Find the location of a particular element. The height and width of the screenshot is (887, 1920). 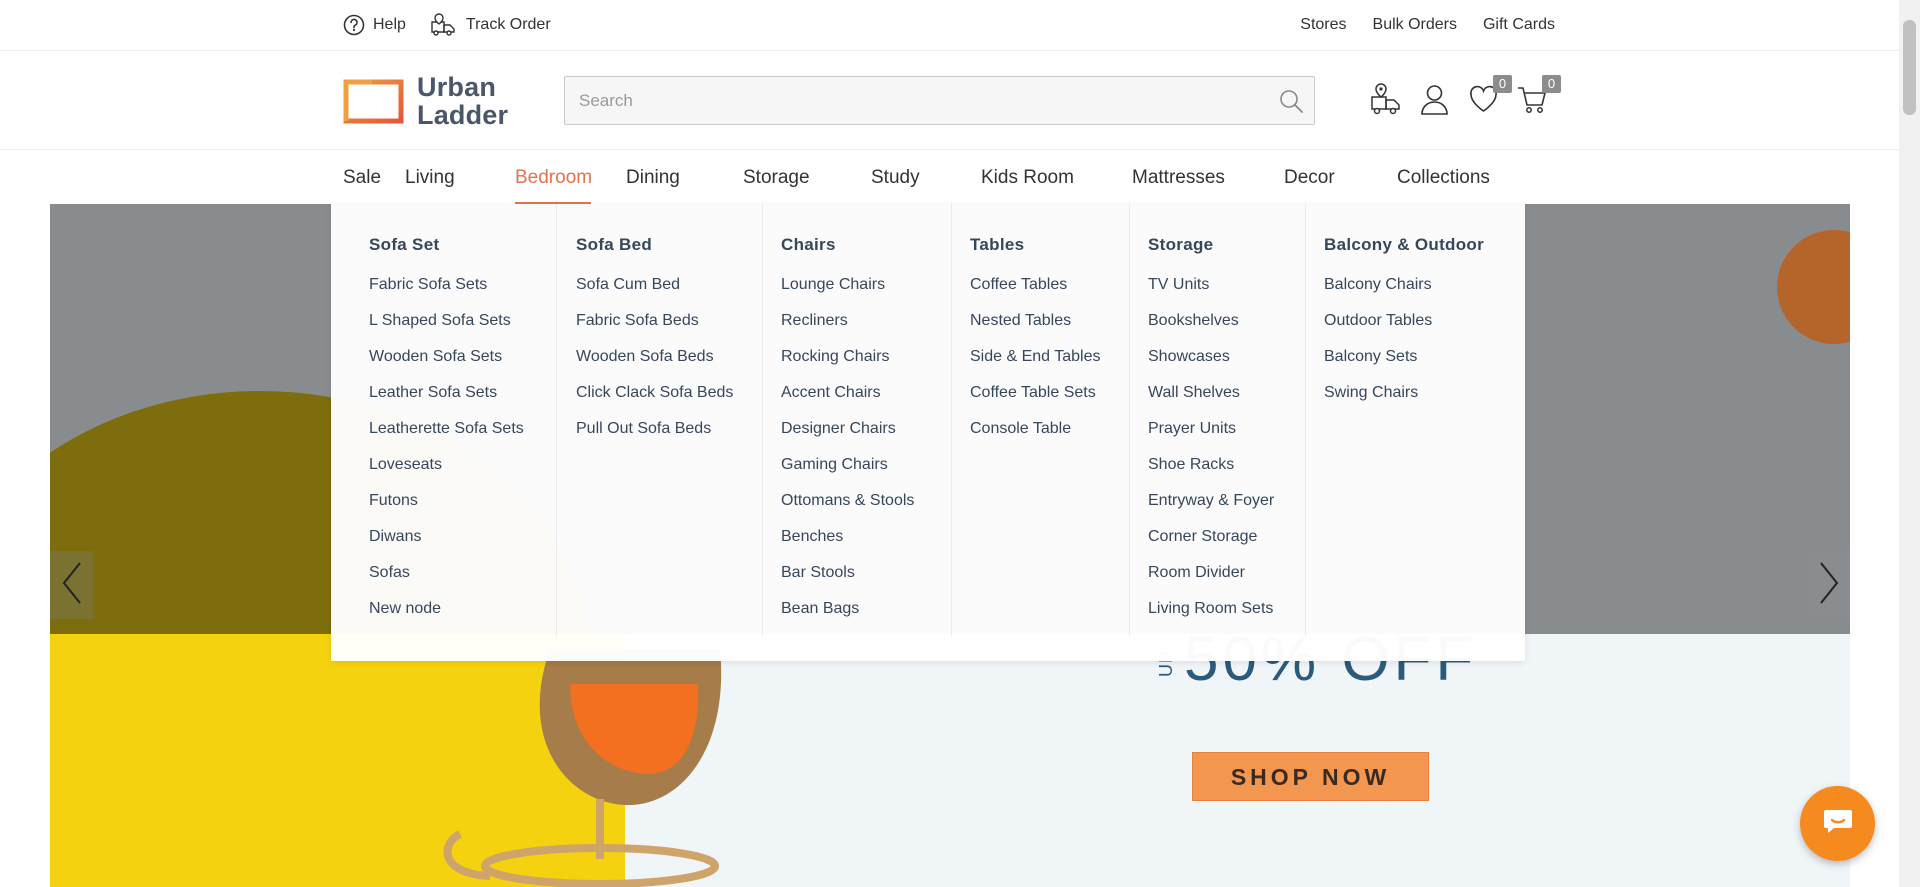

mega-link: Coffee Table Sets is located at coordinates (1049, 401).